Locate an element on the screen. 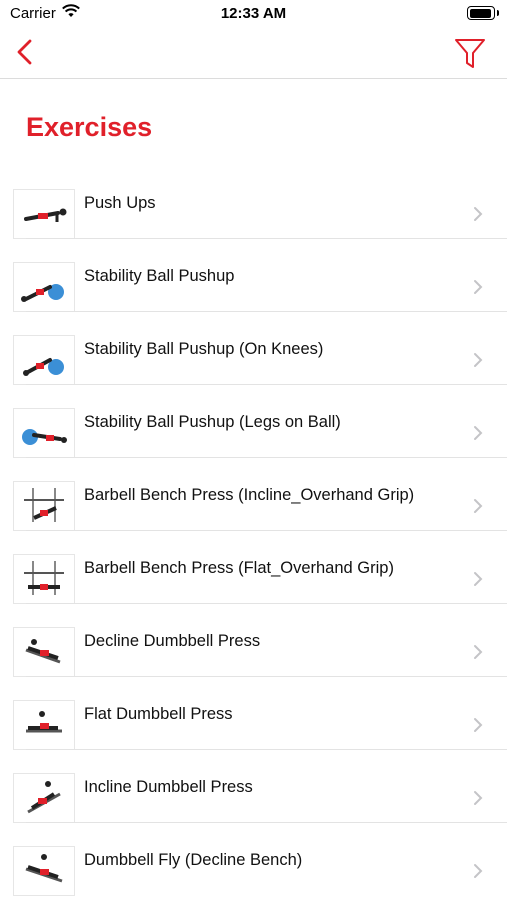 The width and height of the screenshot is (507, 900). funnel-icon is located at coordinates (470, 53).